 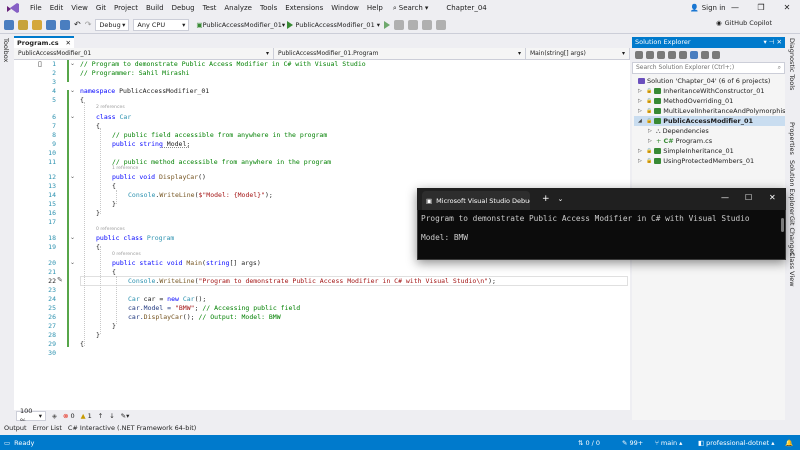 I want to click on menu-test: Test, so click(x=210, y=8).